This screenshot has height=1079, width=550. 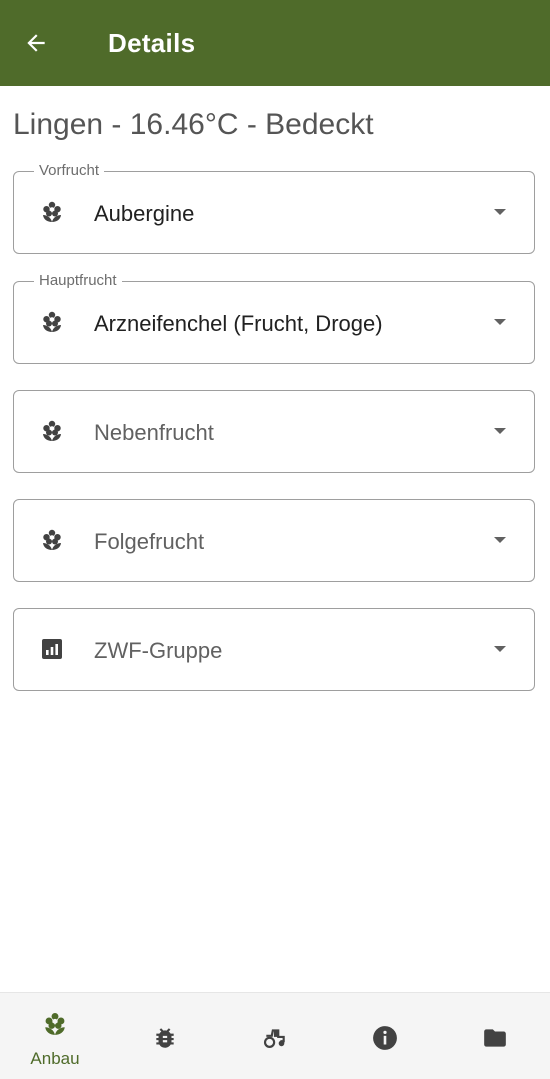 What do you see at coordinates (152, 42) in the screenshot?
I see `page-title: Details` at bounding box center [152, 42].